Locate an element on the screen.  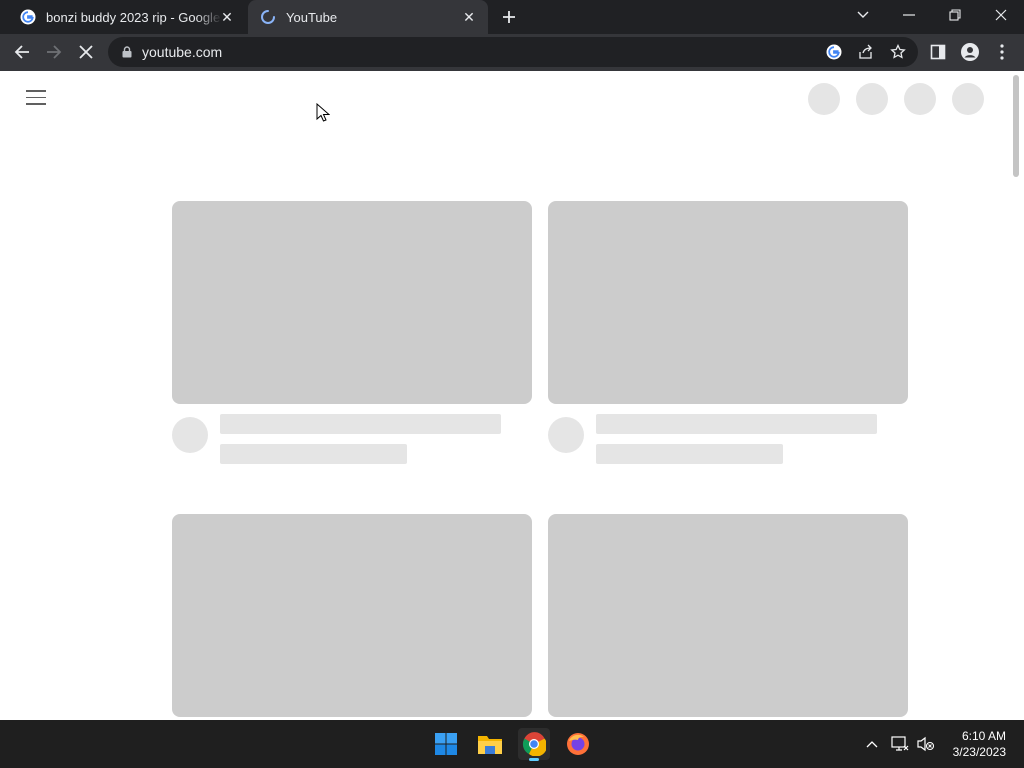
minimize-icon is located at coordinates (909, 15).